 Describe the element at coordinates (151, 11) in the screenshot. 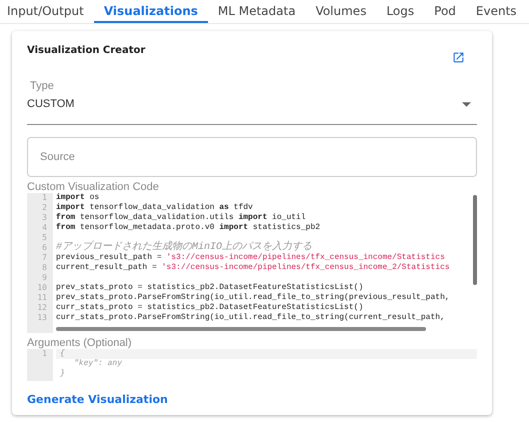

I see `tab: Visualizations` at that location.